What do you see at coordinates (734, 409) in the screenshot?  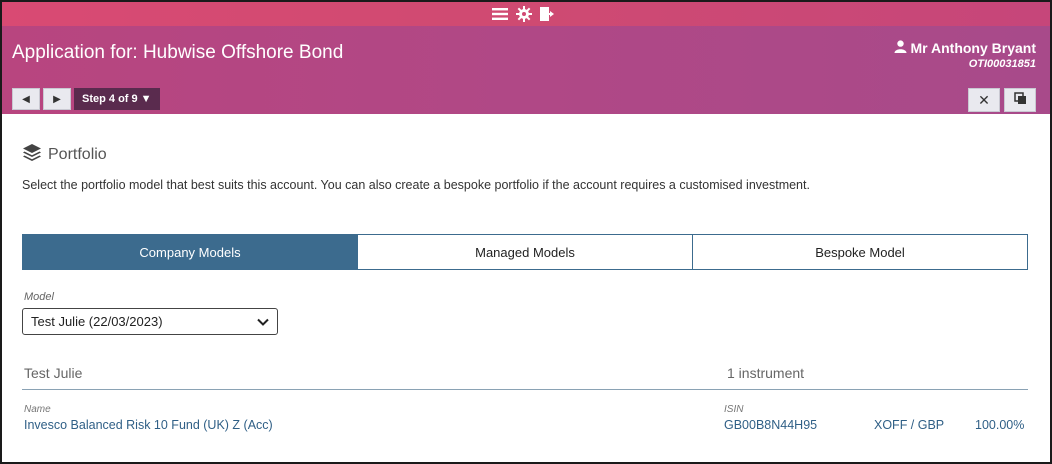 I see `isin-column-label: ISIN` at bounding box center [734, 409].